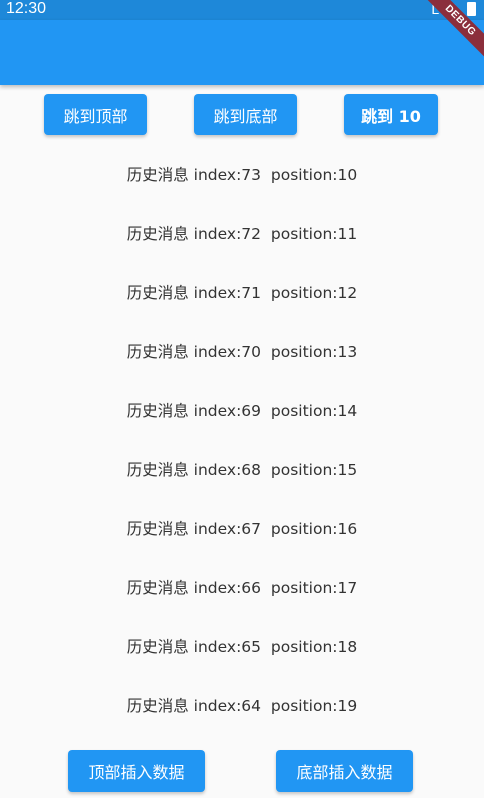  I want to click on debug-banner: DEBUG, so click(449, 35).